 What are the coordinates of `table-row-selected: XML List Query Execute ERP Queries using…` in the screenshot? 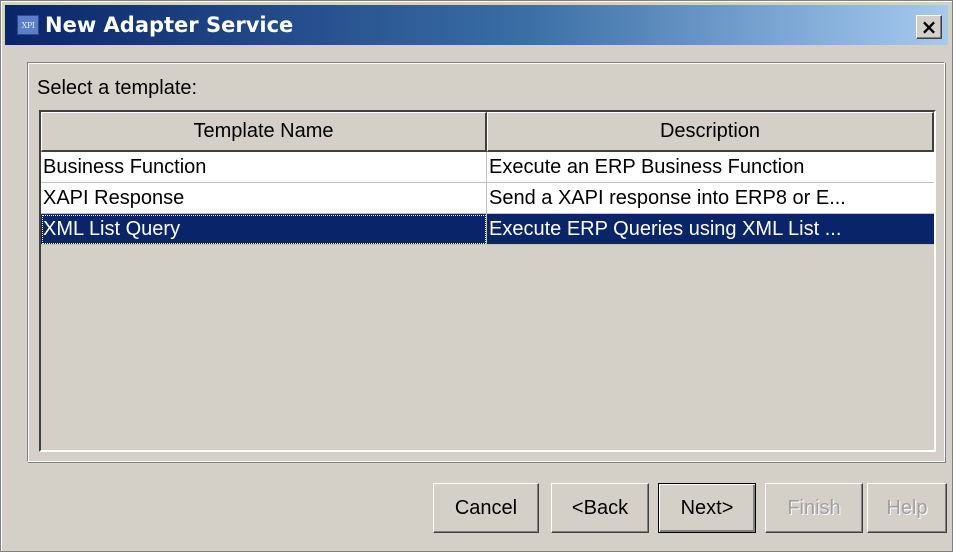 It's located at (487, 229).